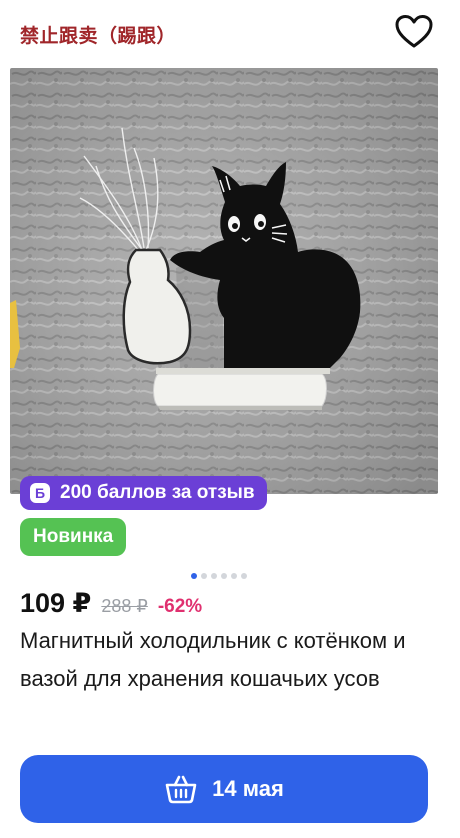  I want to click on favorite-button, so click(414, 32).